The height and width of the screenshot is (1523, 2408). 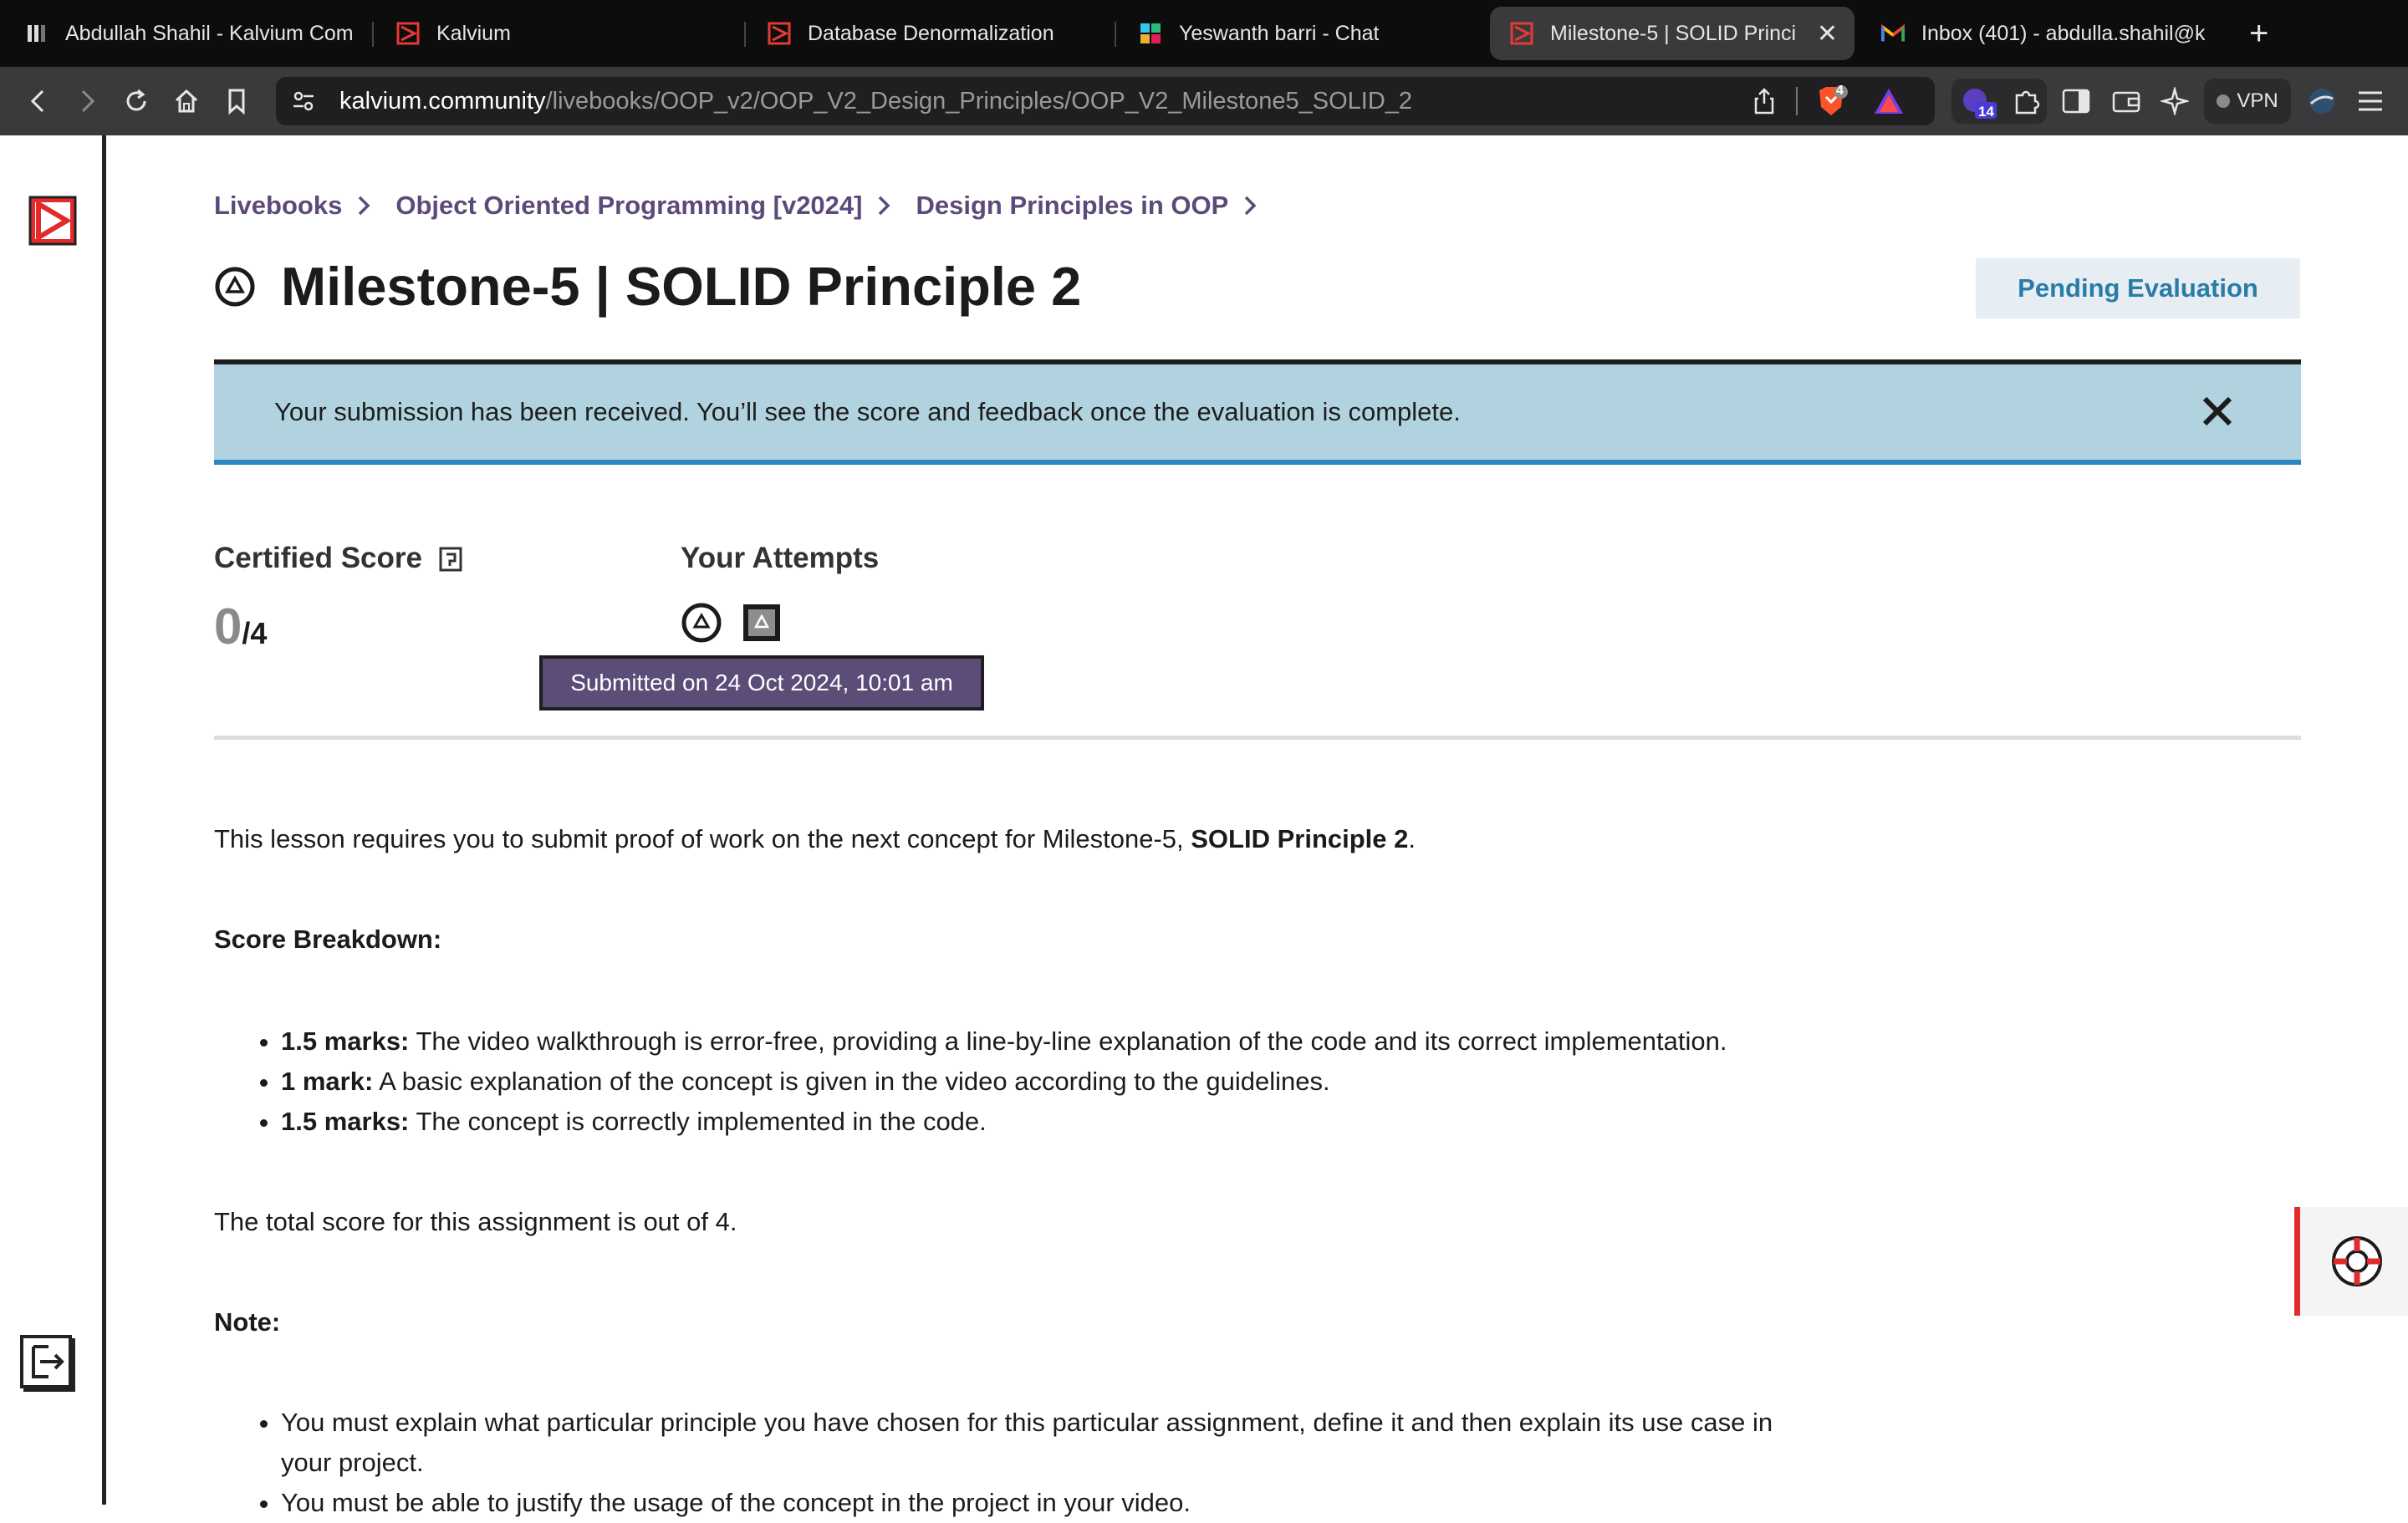 I want to click on attempt-pending-icon, so click(x=701, y=623).